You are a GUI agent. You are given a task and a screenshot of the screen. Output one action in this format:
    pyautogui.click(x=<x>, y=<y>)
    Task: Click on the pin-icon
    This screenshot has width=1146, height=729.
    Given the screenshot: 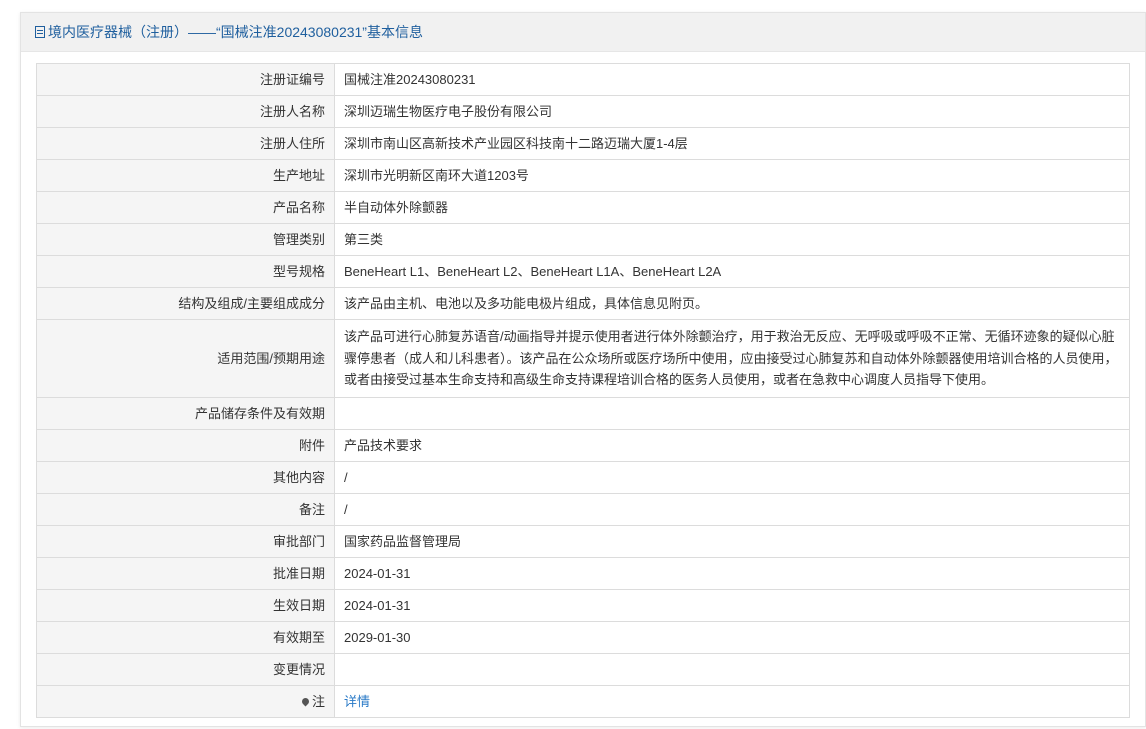 What is the action you would take?
    pyautogui.click(x=305, y=701)
    